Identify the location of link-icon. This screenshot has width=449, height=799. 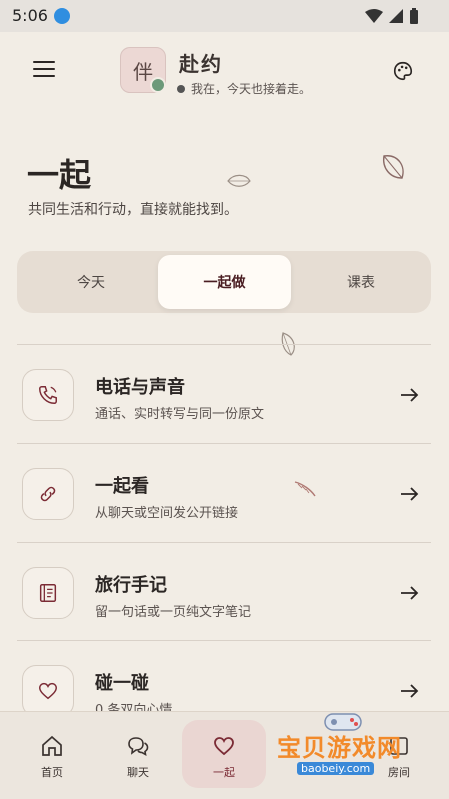
(48, 494).